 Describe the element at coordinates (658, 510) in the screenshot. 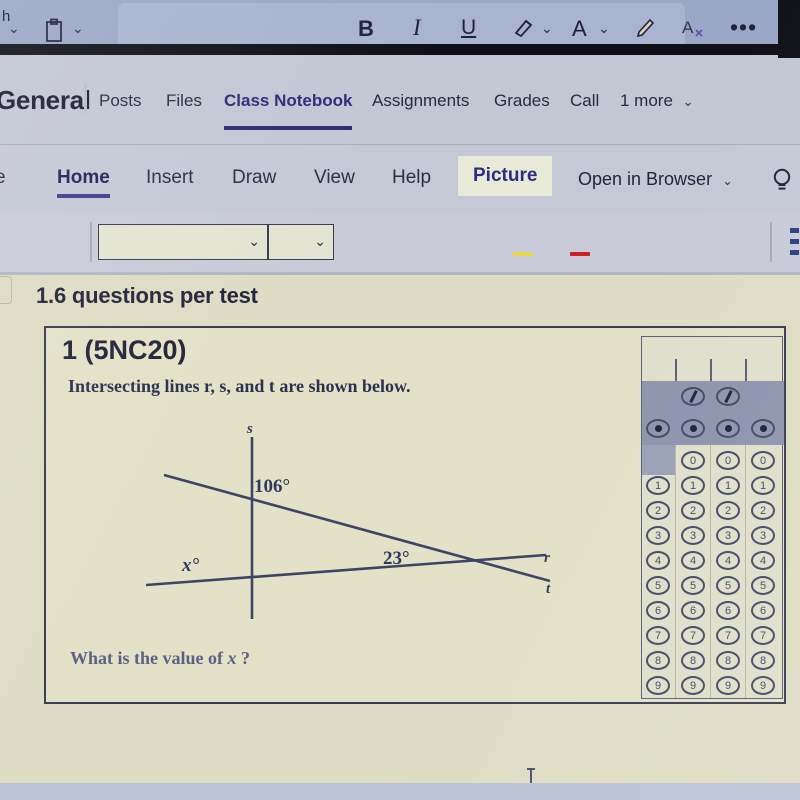

I see `bubble-2-col1: 2` at that location.